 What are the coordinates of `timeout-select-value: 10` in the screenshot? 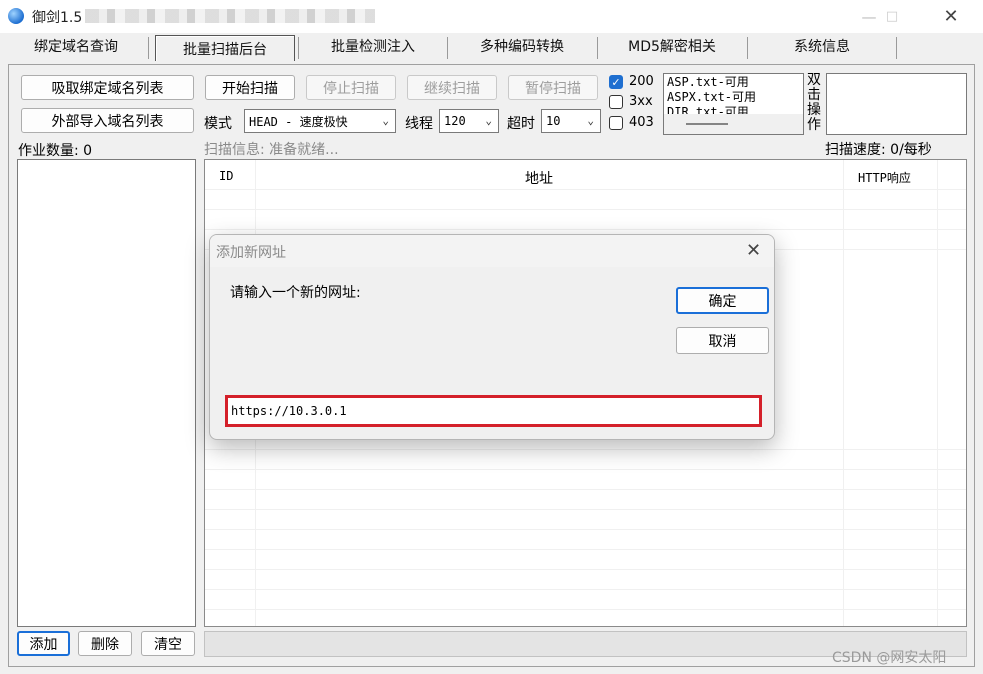 It's located at (553, 121).